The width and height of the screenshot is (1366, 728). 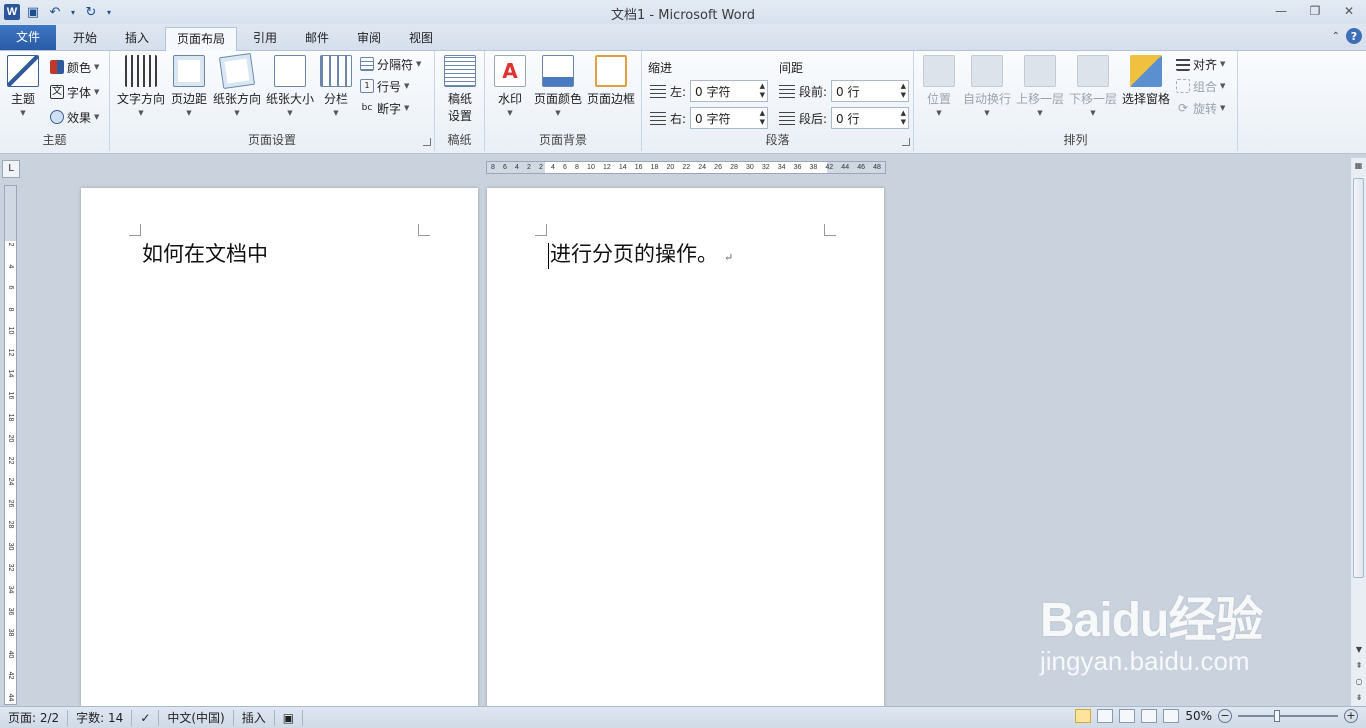 I want to click on breaks-icon, so click(x=367, y=64).